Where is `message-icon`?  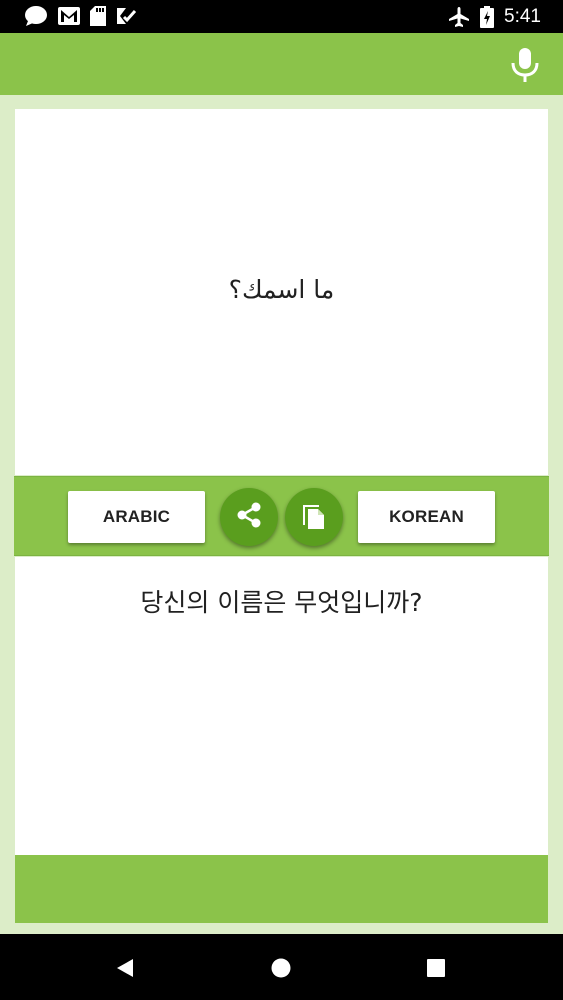 message-icon is located at coordinates (36, 16).